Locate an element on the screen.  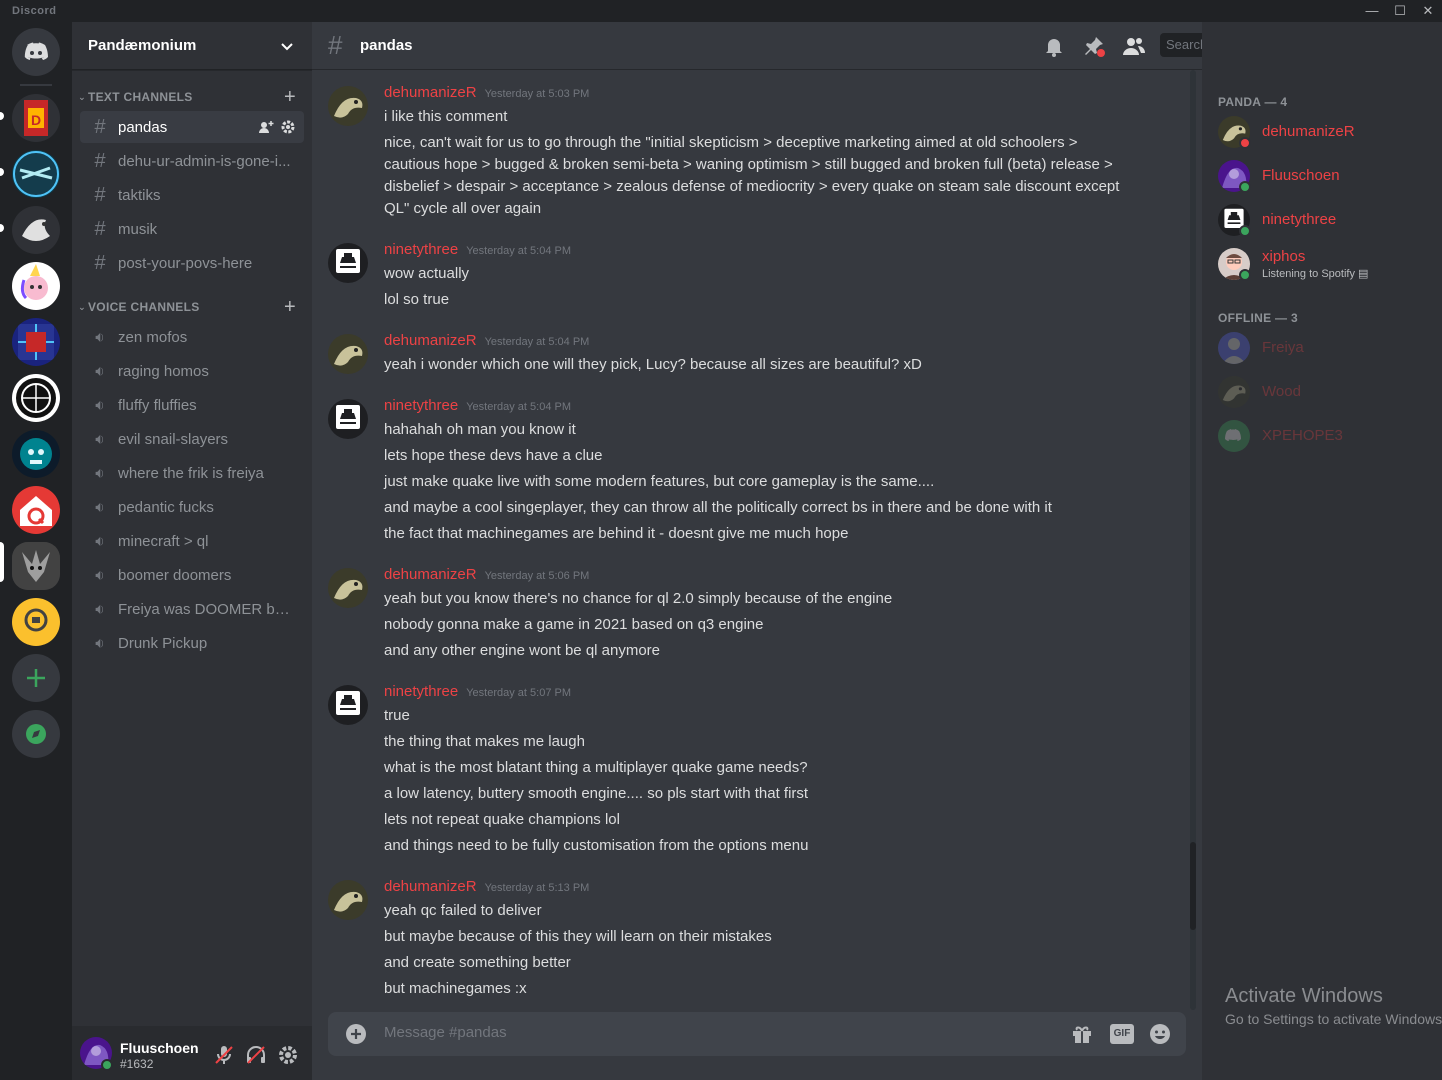
text-channel-icon: # is located at coordinates (100, 194).